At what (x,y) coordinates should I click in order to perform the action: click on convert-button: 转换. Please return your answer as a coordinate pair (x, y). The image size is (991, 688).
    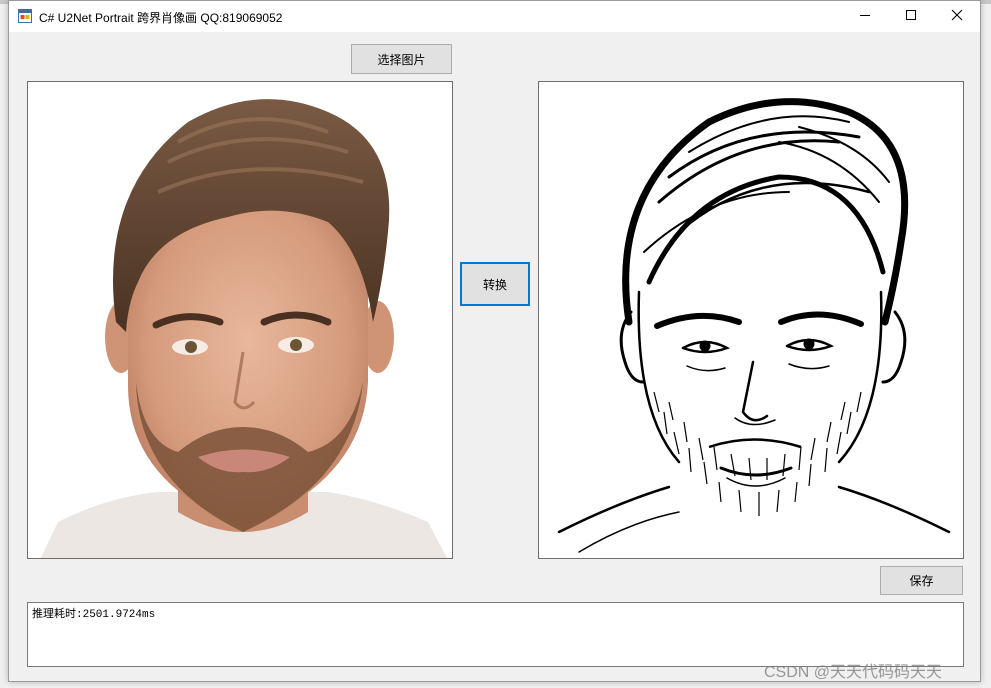
    Looking at the image, I should click on (495, 284).